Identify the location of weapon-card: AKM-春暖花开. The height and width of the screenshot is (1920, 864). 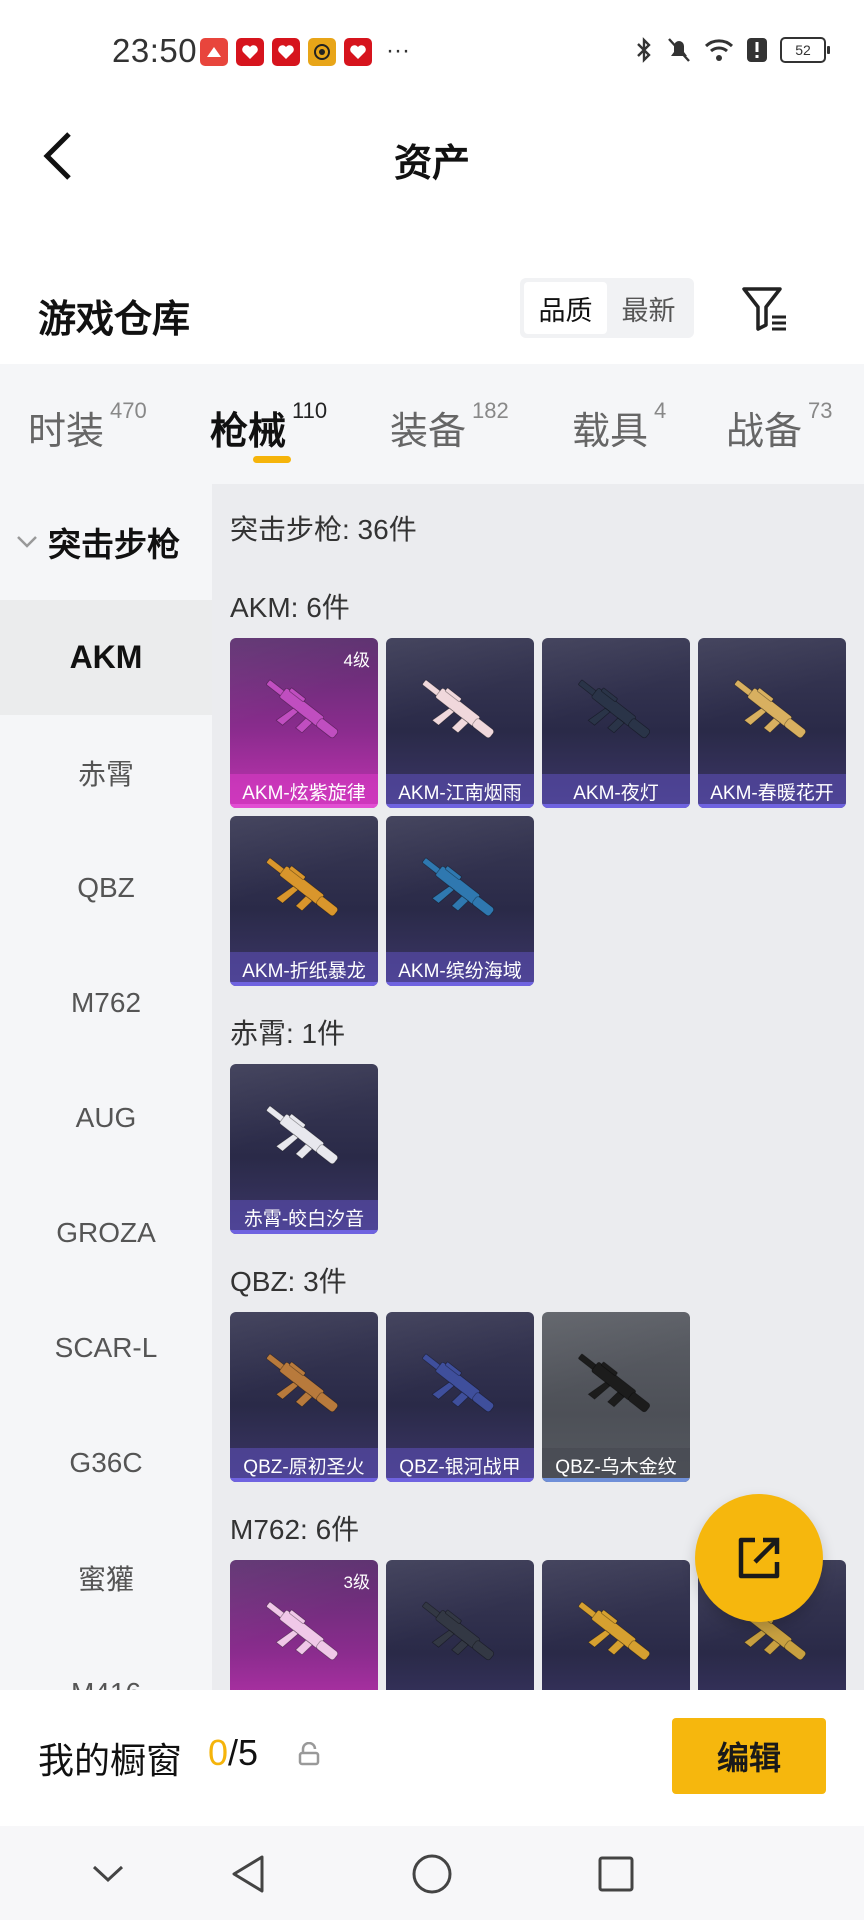
(772, 723).